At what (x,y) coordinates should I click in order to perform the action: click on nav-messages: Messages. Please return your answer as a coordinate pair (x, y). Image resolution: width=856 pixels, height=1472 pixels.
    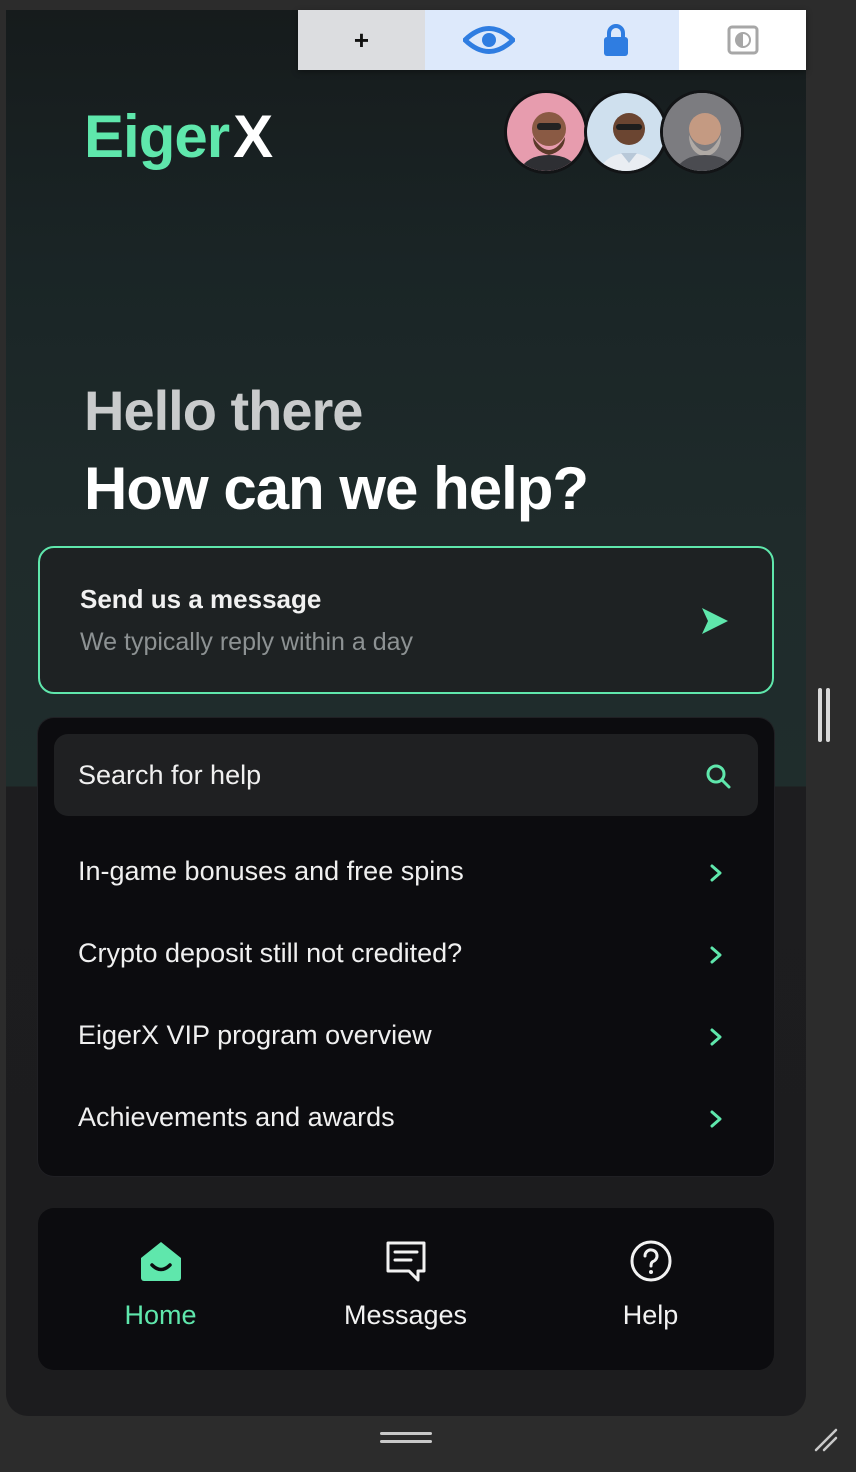
    Looking at the image, I should click on (405, 1289).